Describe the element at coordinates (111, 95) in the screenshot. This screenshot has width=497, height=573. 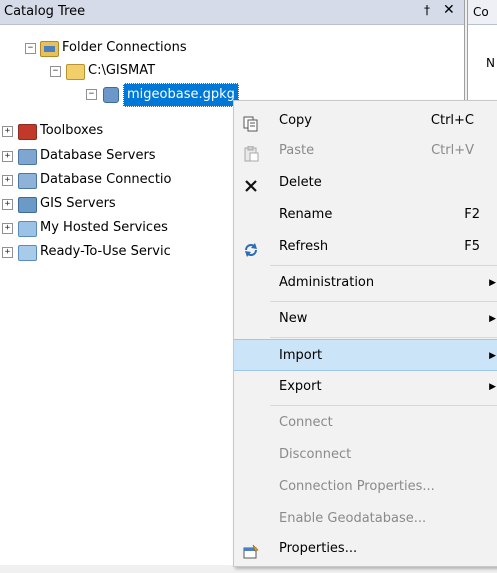
I see `database-icon` at that location.